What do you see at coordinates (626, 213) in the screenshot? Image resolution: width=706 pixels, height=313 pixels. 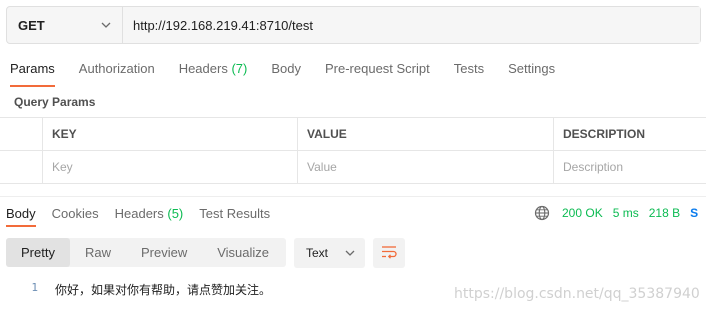 I see `response-time: 5 ms` at bounding box center [626, 213].